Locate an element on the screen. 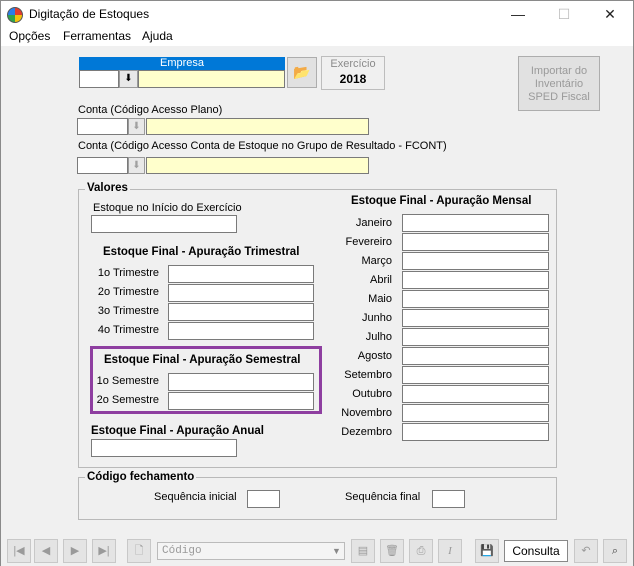  next-icon: ▶ is located at coordinates (75, 551).